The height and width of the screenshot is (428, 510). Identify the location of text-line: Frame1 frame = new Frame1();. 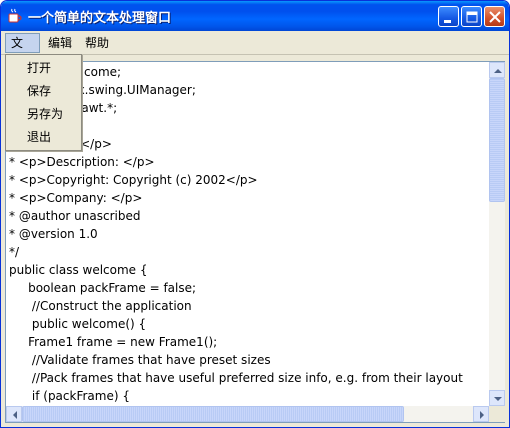
(113, 342).